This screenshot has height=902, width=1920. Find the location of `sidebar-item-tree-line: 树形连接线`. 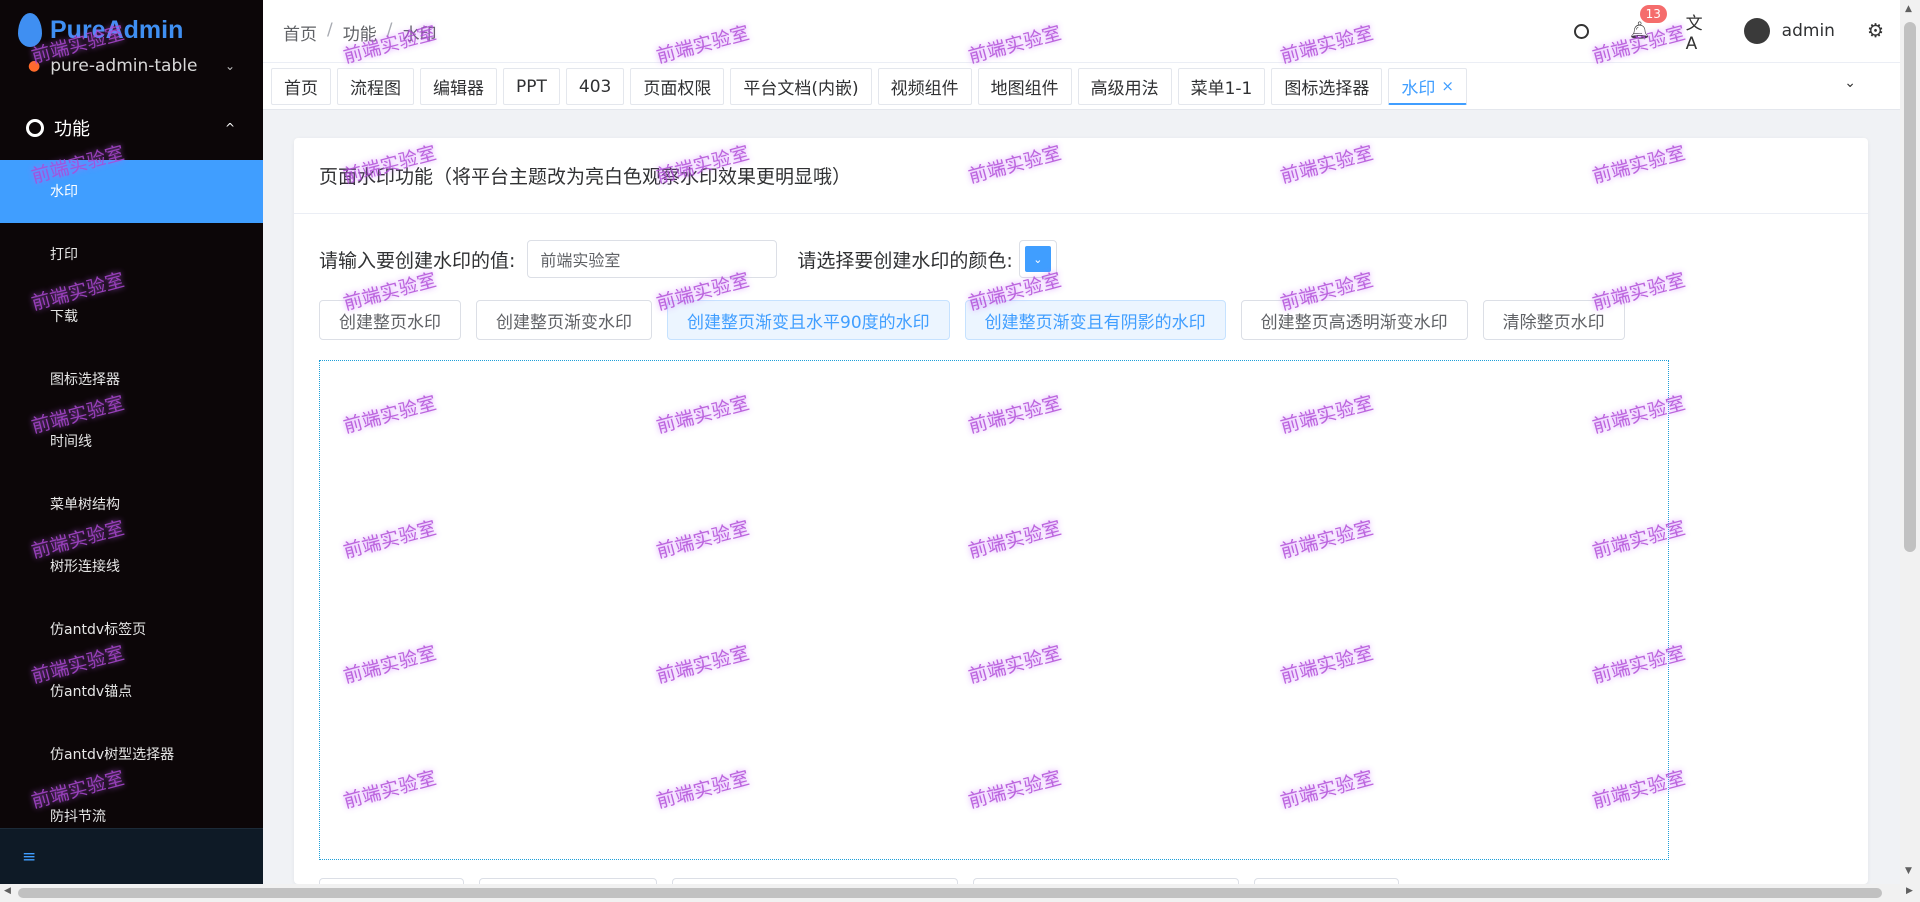

sidebar-item-tree-line: 树形连接线 is located at coordinates (131, 566).